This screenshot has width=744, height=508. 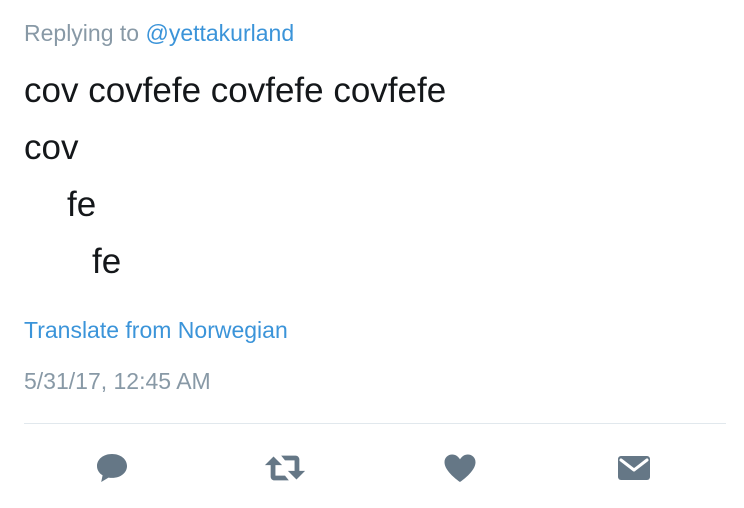 What do you see at coordinates (51, 147) in the screenshot?
I see `tweet-text-line: cov` at bounding box center [51, 147].